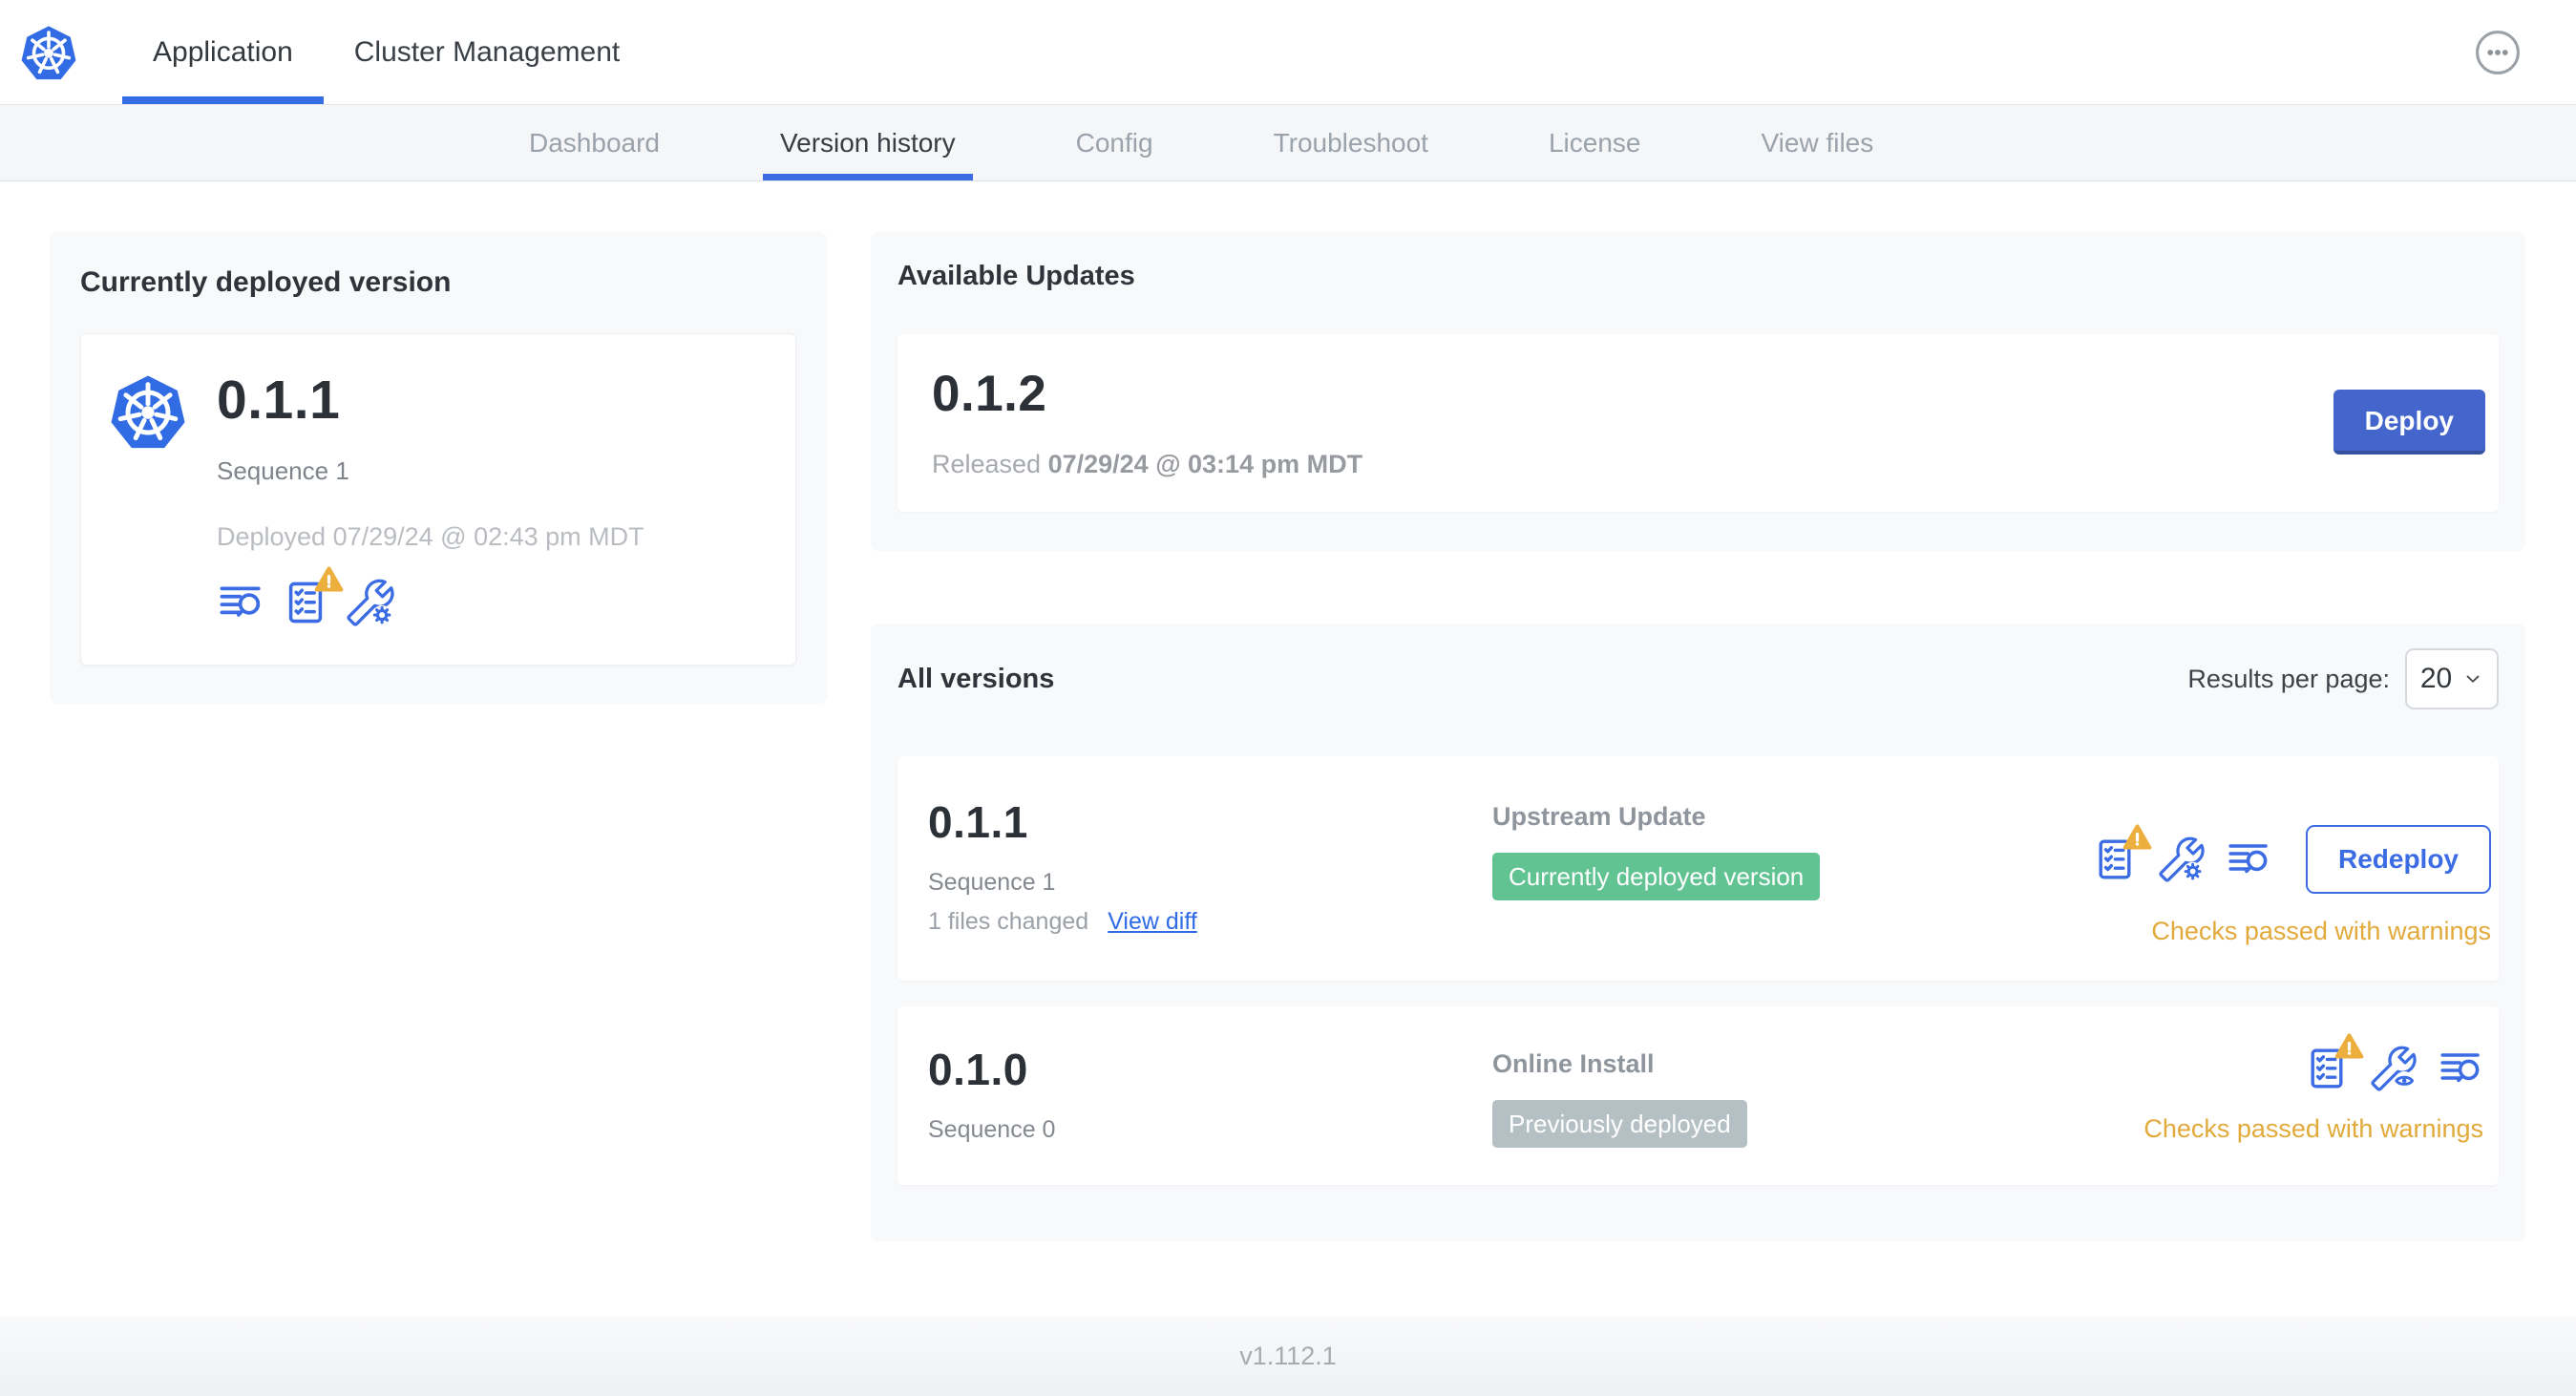 The image size is (2576, 1396). What do you see at coordinates (1656, 876) in the screenshot?
I see `status-badge-currently-deployed: Currently deployed version` at bounding box center [1656, 876].